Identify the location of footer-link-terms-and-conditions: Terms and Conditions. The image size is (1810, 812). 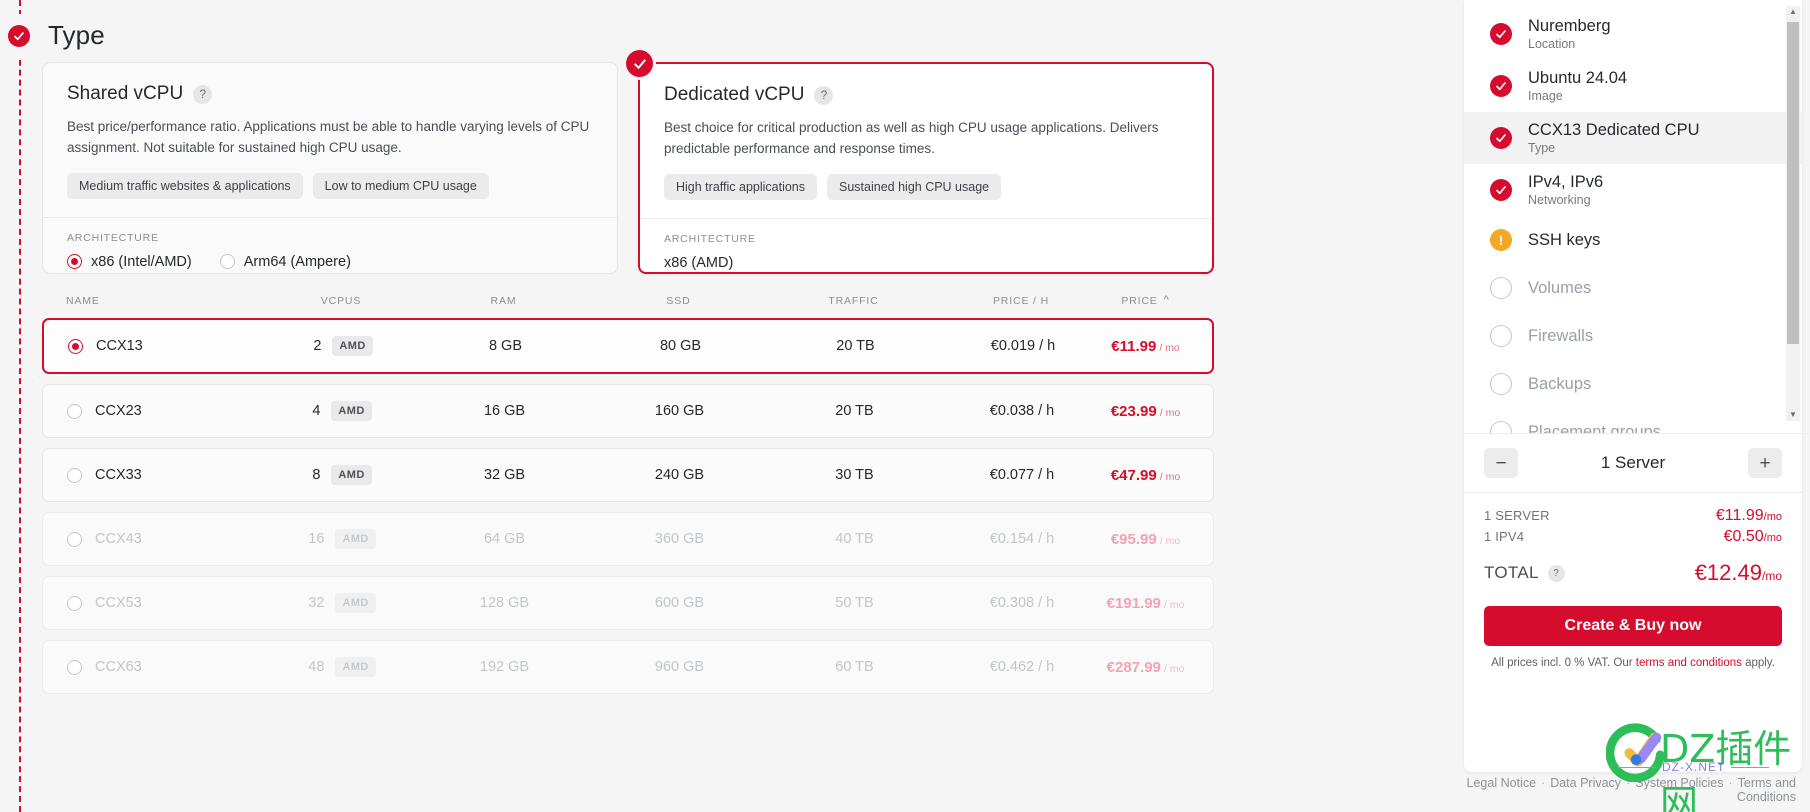
(1766, 790).